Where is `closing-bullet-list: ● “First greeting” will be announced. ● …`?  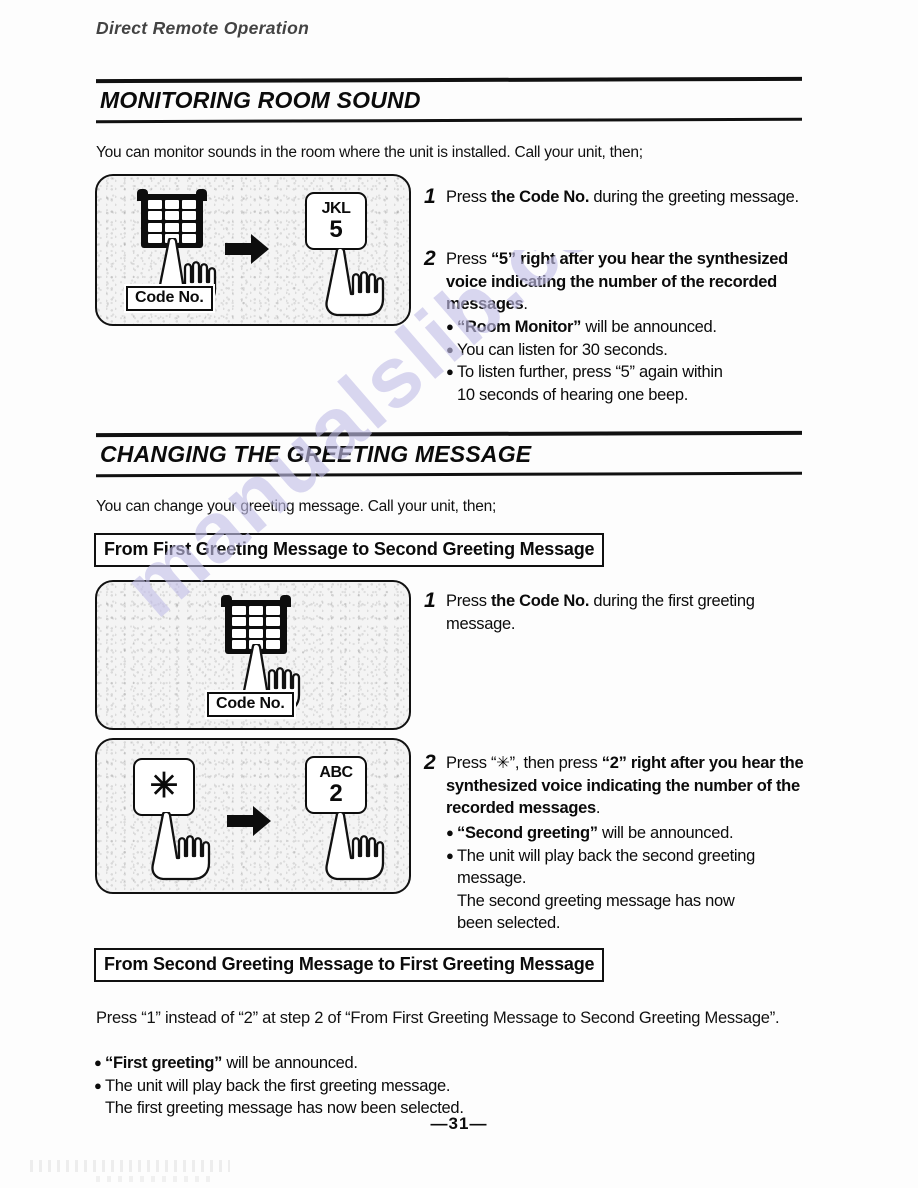
closing-bullet-list: ● “First greeting” will be announced. ● … is located at coordinates (444, 1086).